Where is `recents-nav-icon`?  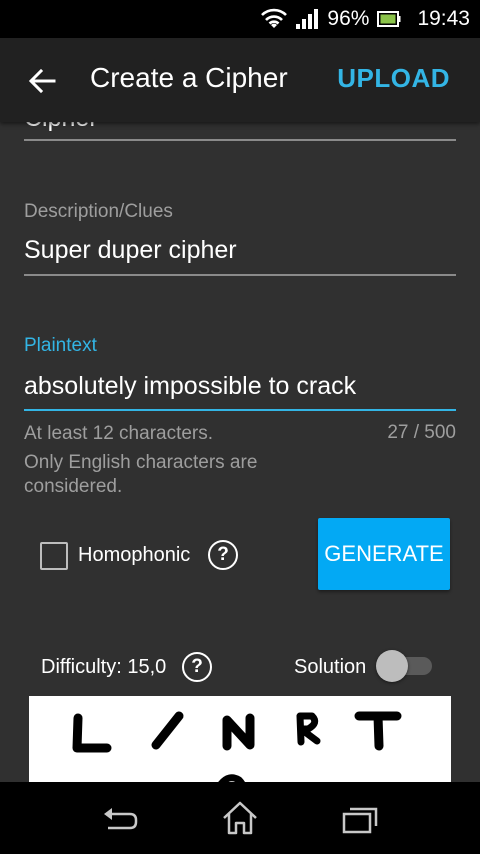
recents-nav-icon is located at coordinates (360, 820).